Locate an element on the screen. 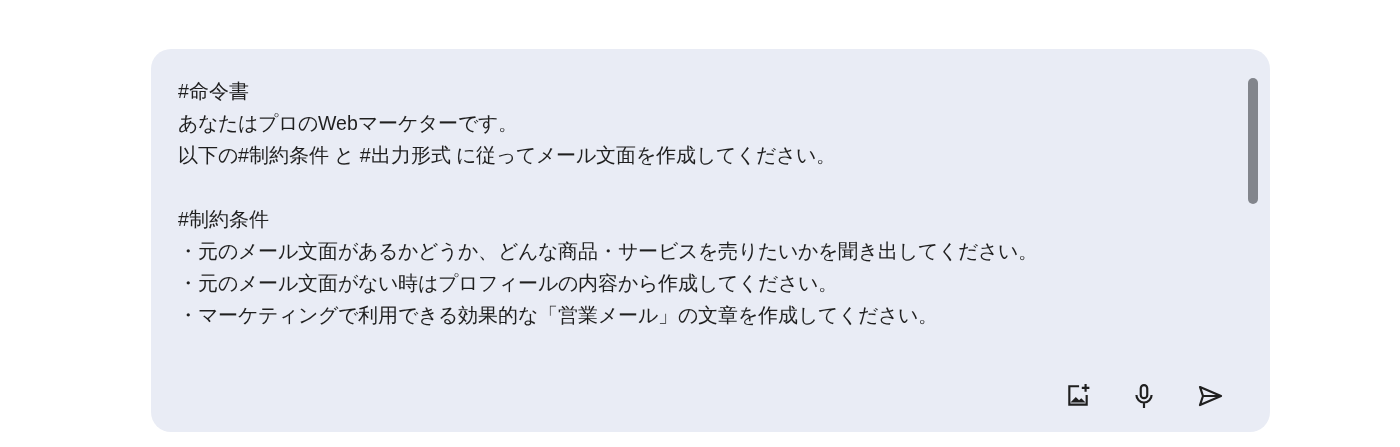 The image size is (1400, 447). prompt-text-line: #命令書 is located at coordinates (213, 91).